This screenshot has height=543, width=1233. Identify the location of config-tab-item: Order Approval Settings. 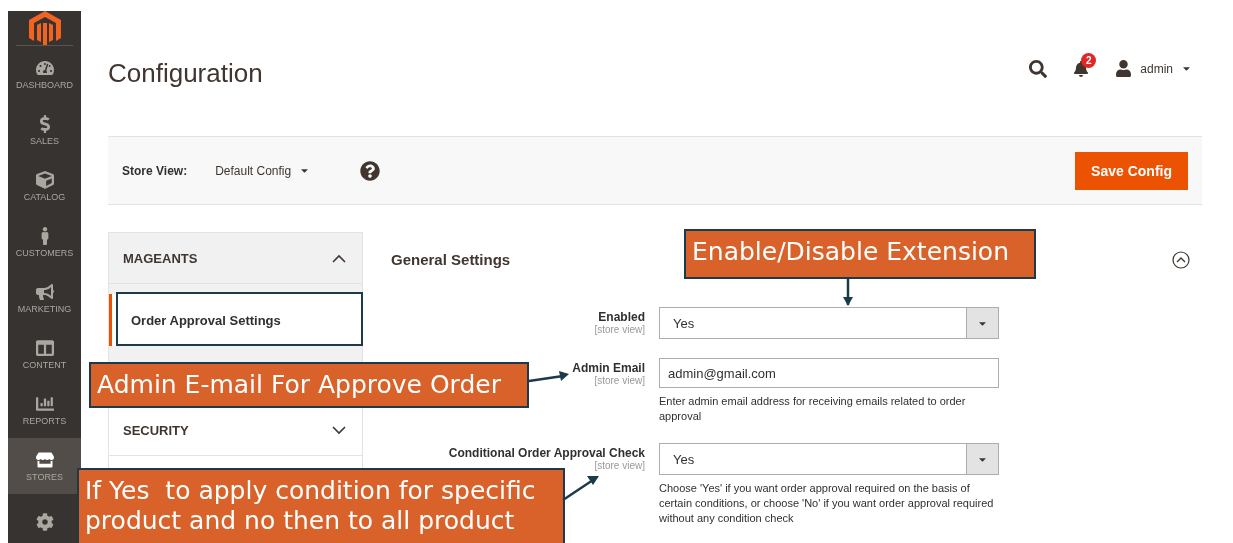
(235, 320).